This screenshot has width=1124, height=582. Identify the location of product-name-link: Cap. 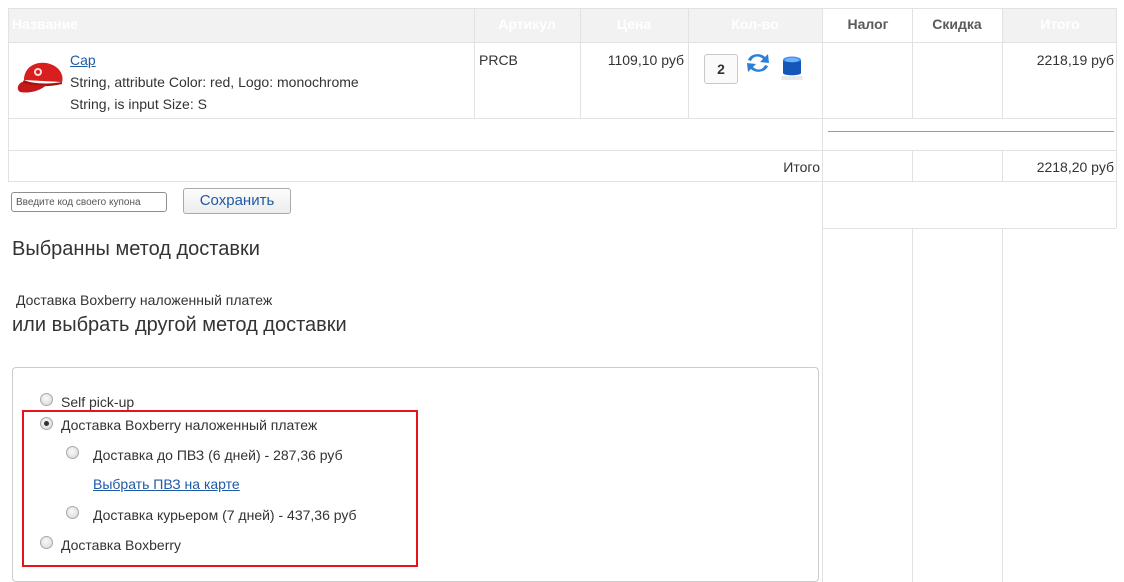
(83, 60).